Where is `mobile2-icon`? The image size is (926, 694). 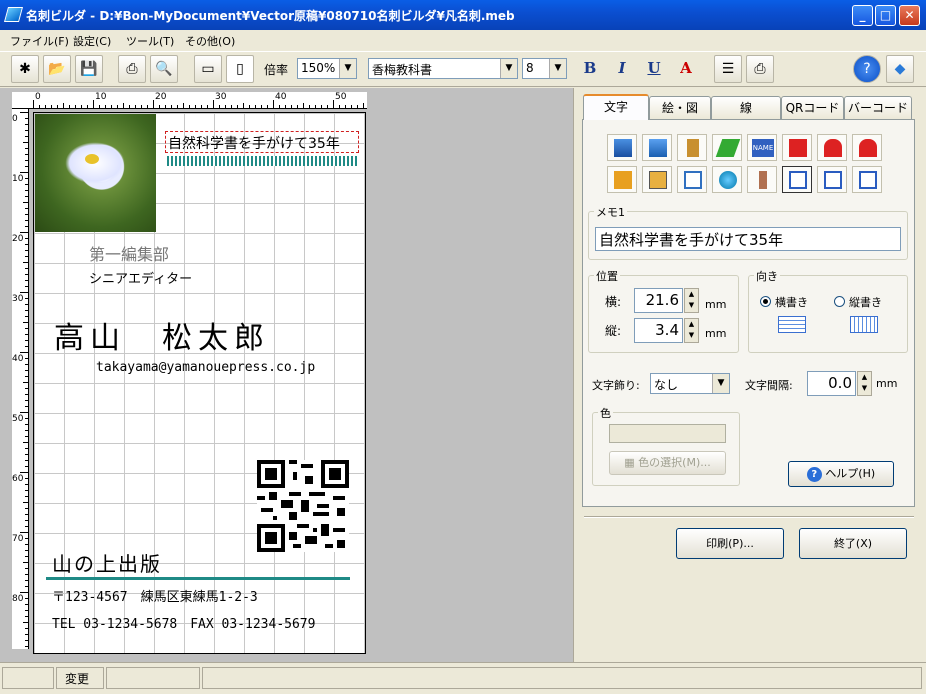 mobile2-icon is located at coordinates (867, 147).